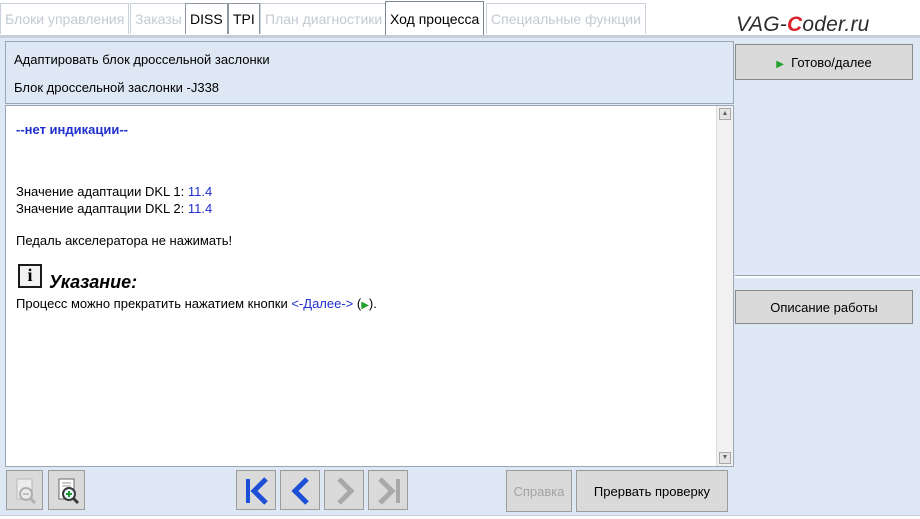 Image resolution: width=920 pixels, height=519 pixels. Describe the element at coordinates (824, 307) in the screenshot. I see `work-description-button: Описание работы` at that location.